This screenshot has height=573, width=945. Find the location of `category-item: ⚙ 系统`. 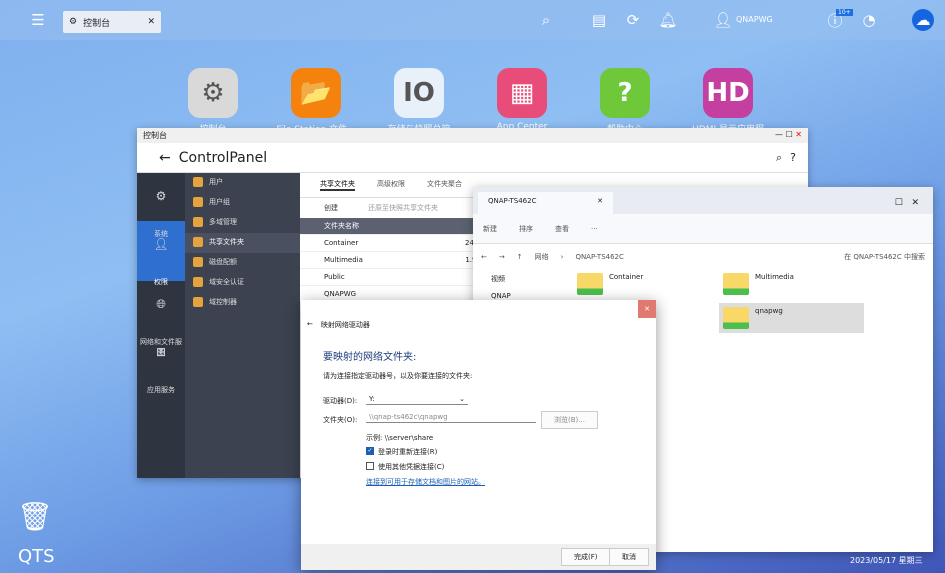

category-item: ⚙ 系统 is located at coordinates (161, 205).